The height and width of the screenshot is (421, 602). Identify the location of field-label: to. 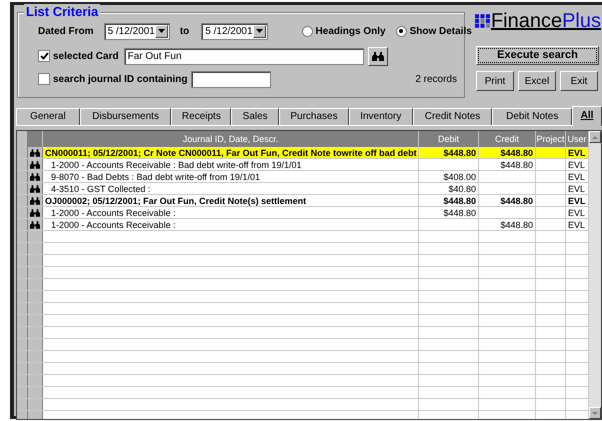
(185, 31).